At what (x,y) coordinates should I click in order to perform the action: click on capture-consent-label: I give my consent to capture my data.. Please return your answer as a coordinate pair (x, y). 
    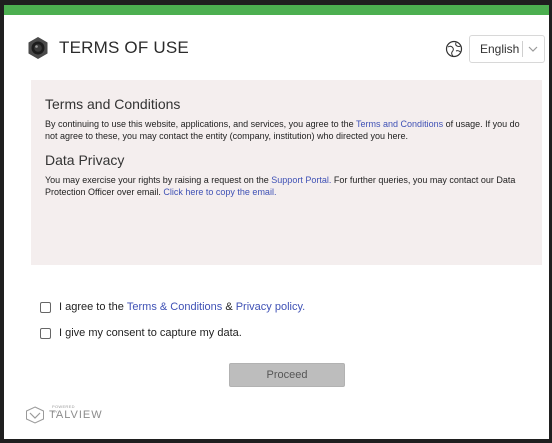
    Looking at the image, I should click on (150, 333).